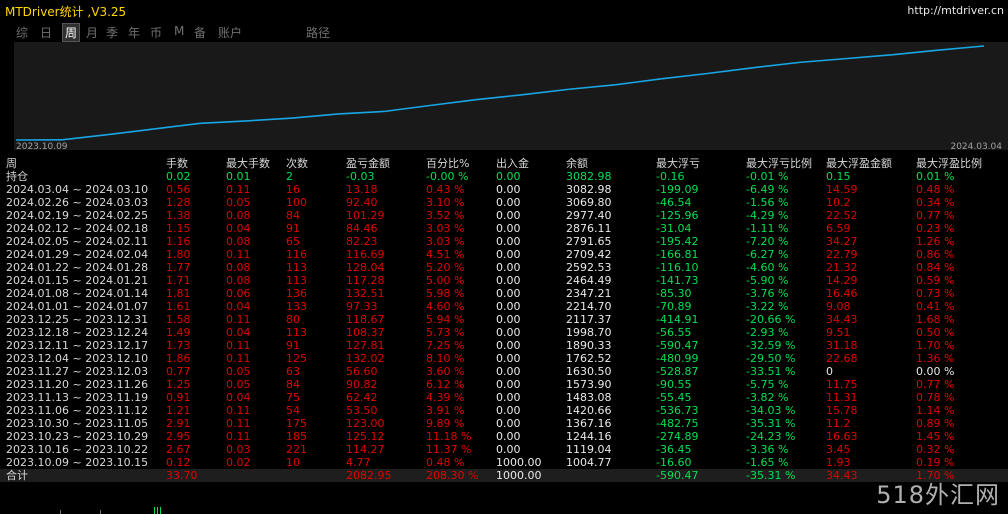 The height and width of the screenshot is (514, 1008). What do you see at coordinates (17, 176) in the screenshot?
I see `cell-label: 持仓` at bounding box center [17, 176].